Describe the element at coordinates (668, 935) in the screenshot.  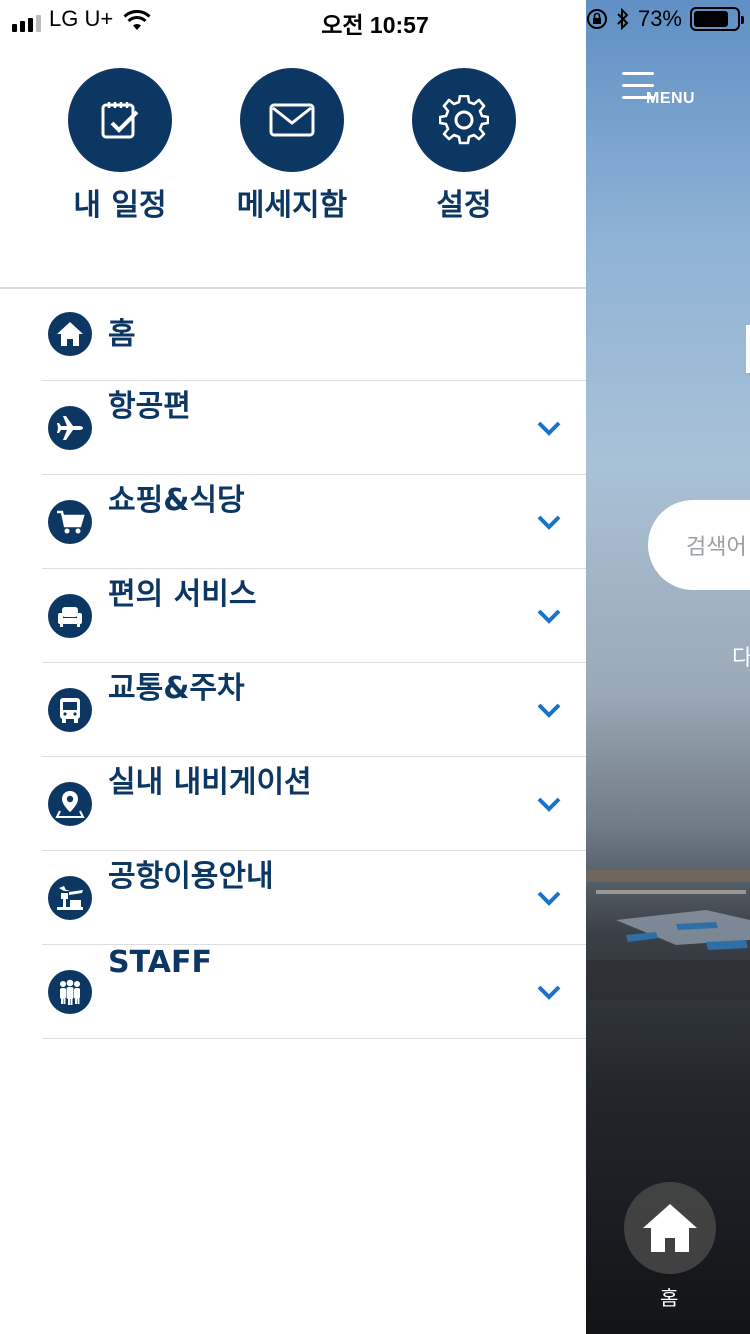
I see `airport-photo` at that location.